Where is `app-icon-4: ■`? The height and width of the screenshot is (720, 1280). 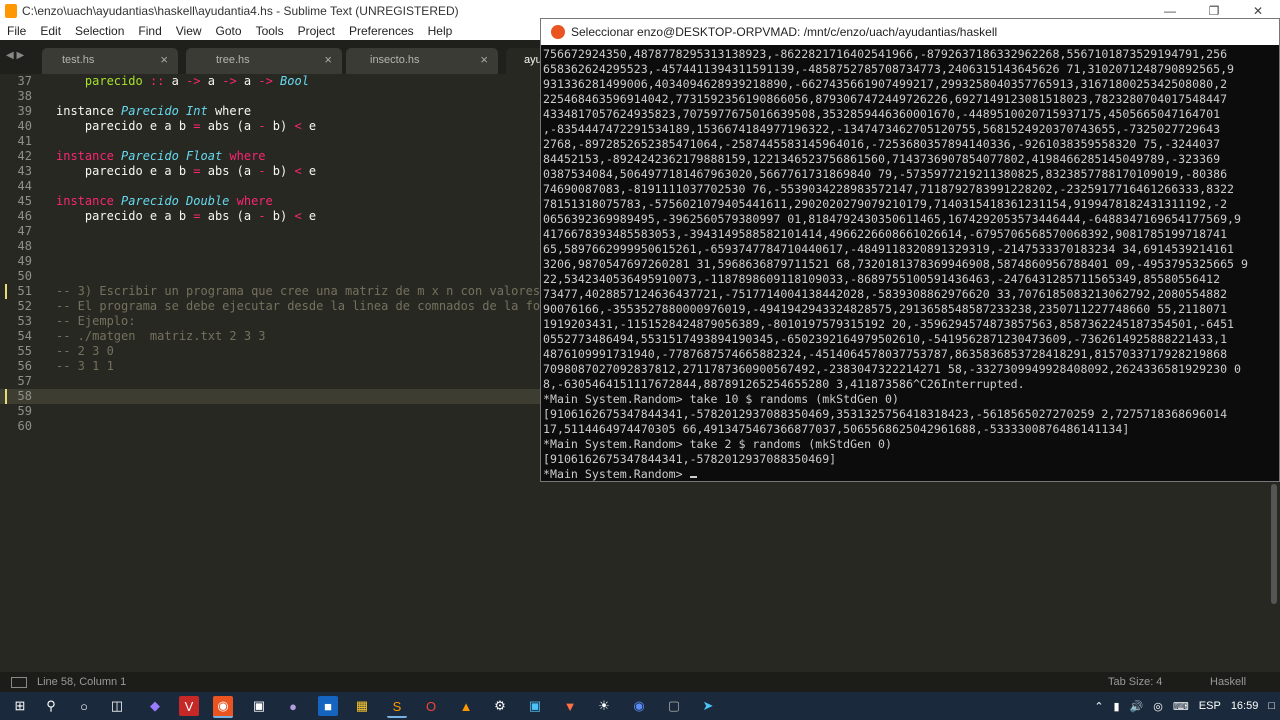
app-icon-4: ■ is located at coordinates (328, 706).